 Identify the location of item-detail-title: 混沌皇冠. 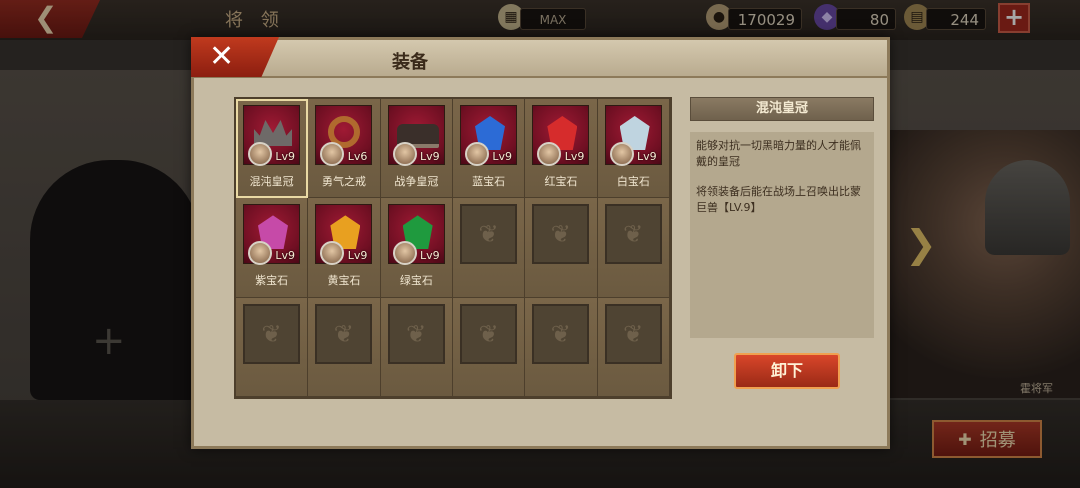
(782, 109).